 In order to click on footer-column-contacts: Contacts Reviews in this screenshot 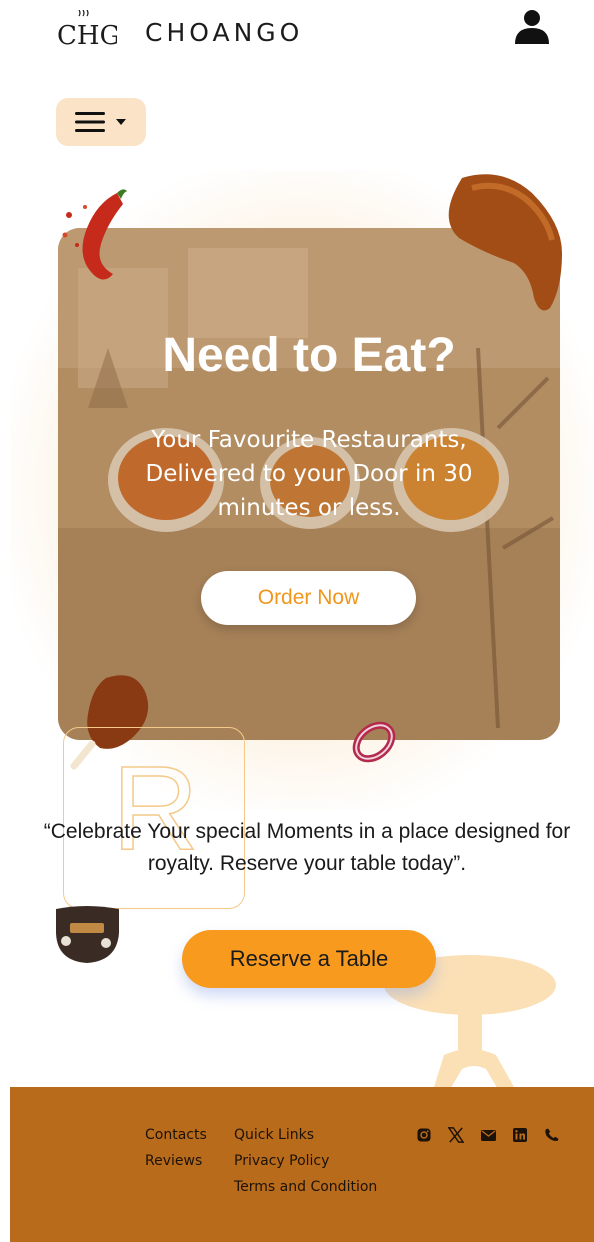, I will do `click(176, 1148)`.